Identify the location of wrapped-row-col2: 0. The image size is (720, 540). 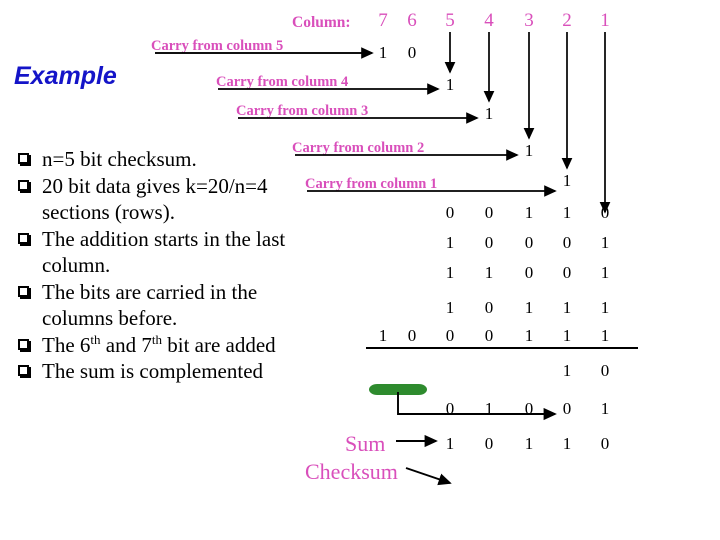
(567, 408).